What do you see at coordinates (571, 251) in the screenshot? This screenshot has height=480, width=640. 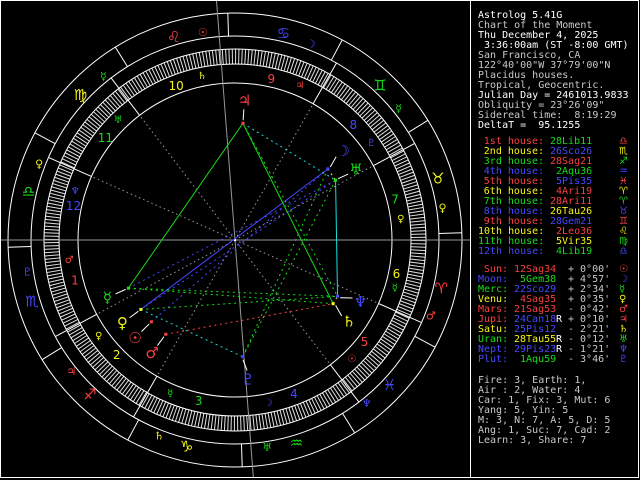 I see `house-cusp-value: 4Lib19` at bounding box center [571, 251].